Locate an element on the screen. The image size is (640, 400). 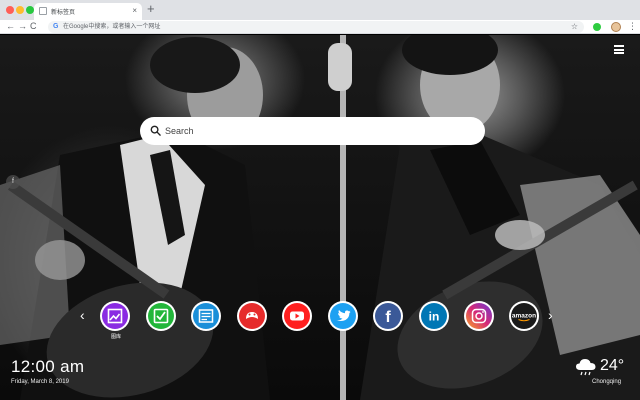
shortcut-gallery is located at coordinates (115, 316).